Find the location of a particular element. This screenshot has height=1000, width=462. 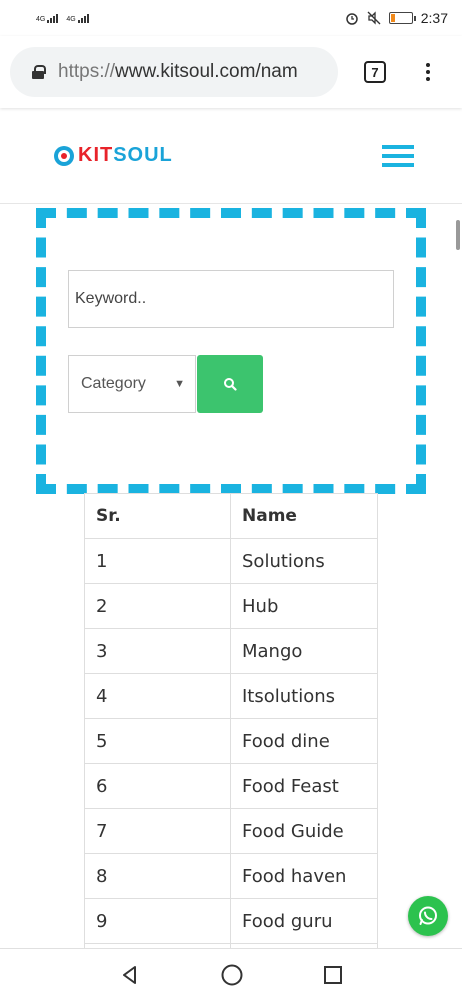

tabs-icon: 7 is located at coordinates (375, 72).